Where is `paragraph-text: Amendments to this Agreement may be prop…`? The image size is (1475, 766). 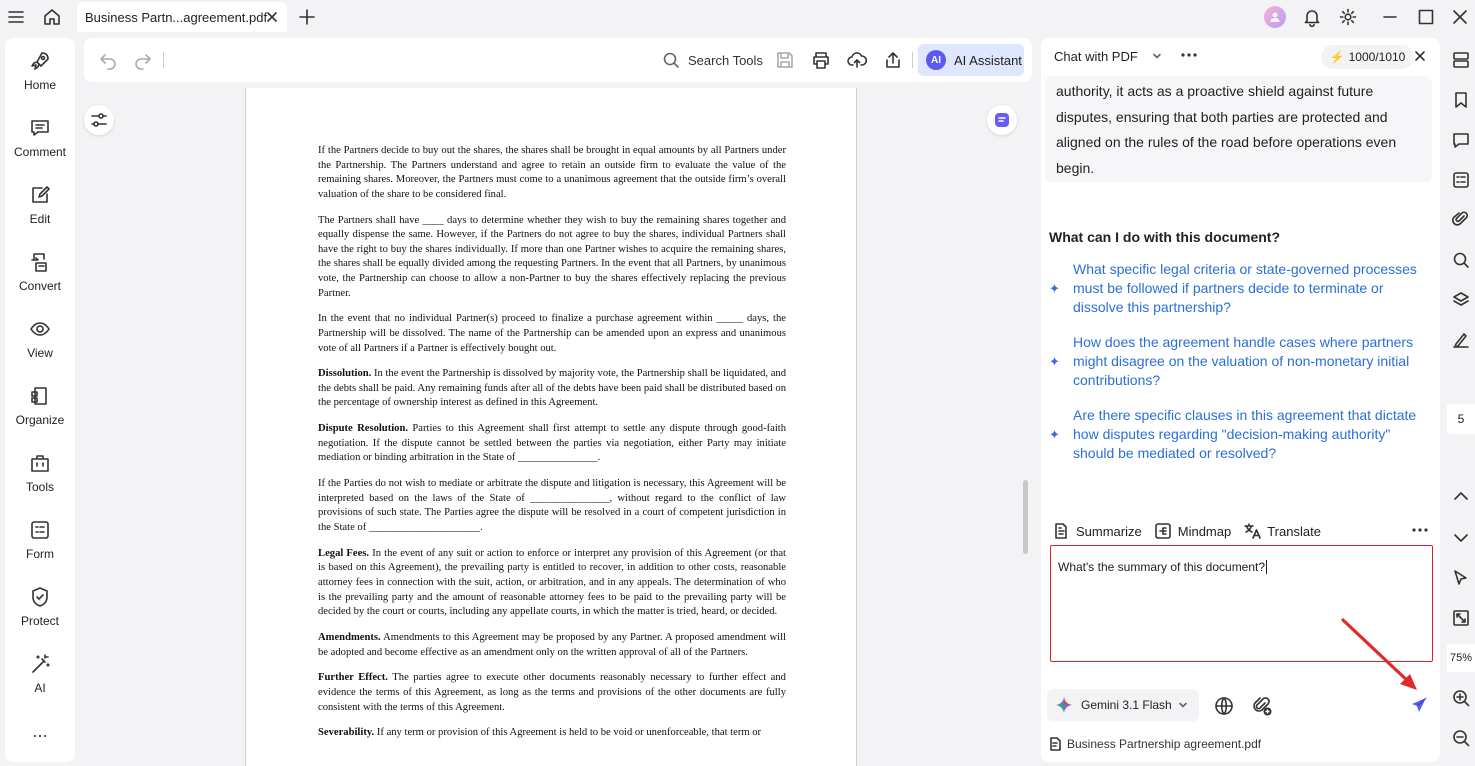
paragraph-text: Amendments to this Agreement may be prop… is located at coordinates (552, 644).